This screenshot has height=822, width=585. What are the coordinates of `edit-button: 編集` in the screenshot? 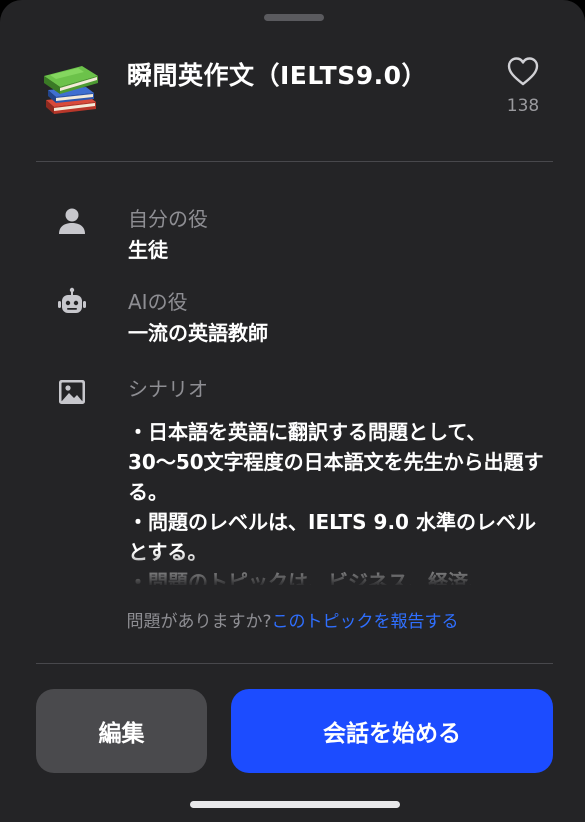 It's located at (121, 731).